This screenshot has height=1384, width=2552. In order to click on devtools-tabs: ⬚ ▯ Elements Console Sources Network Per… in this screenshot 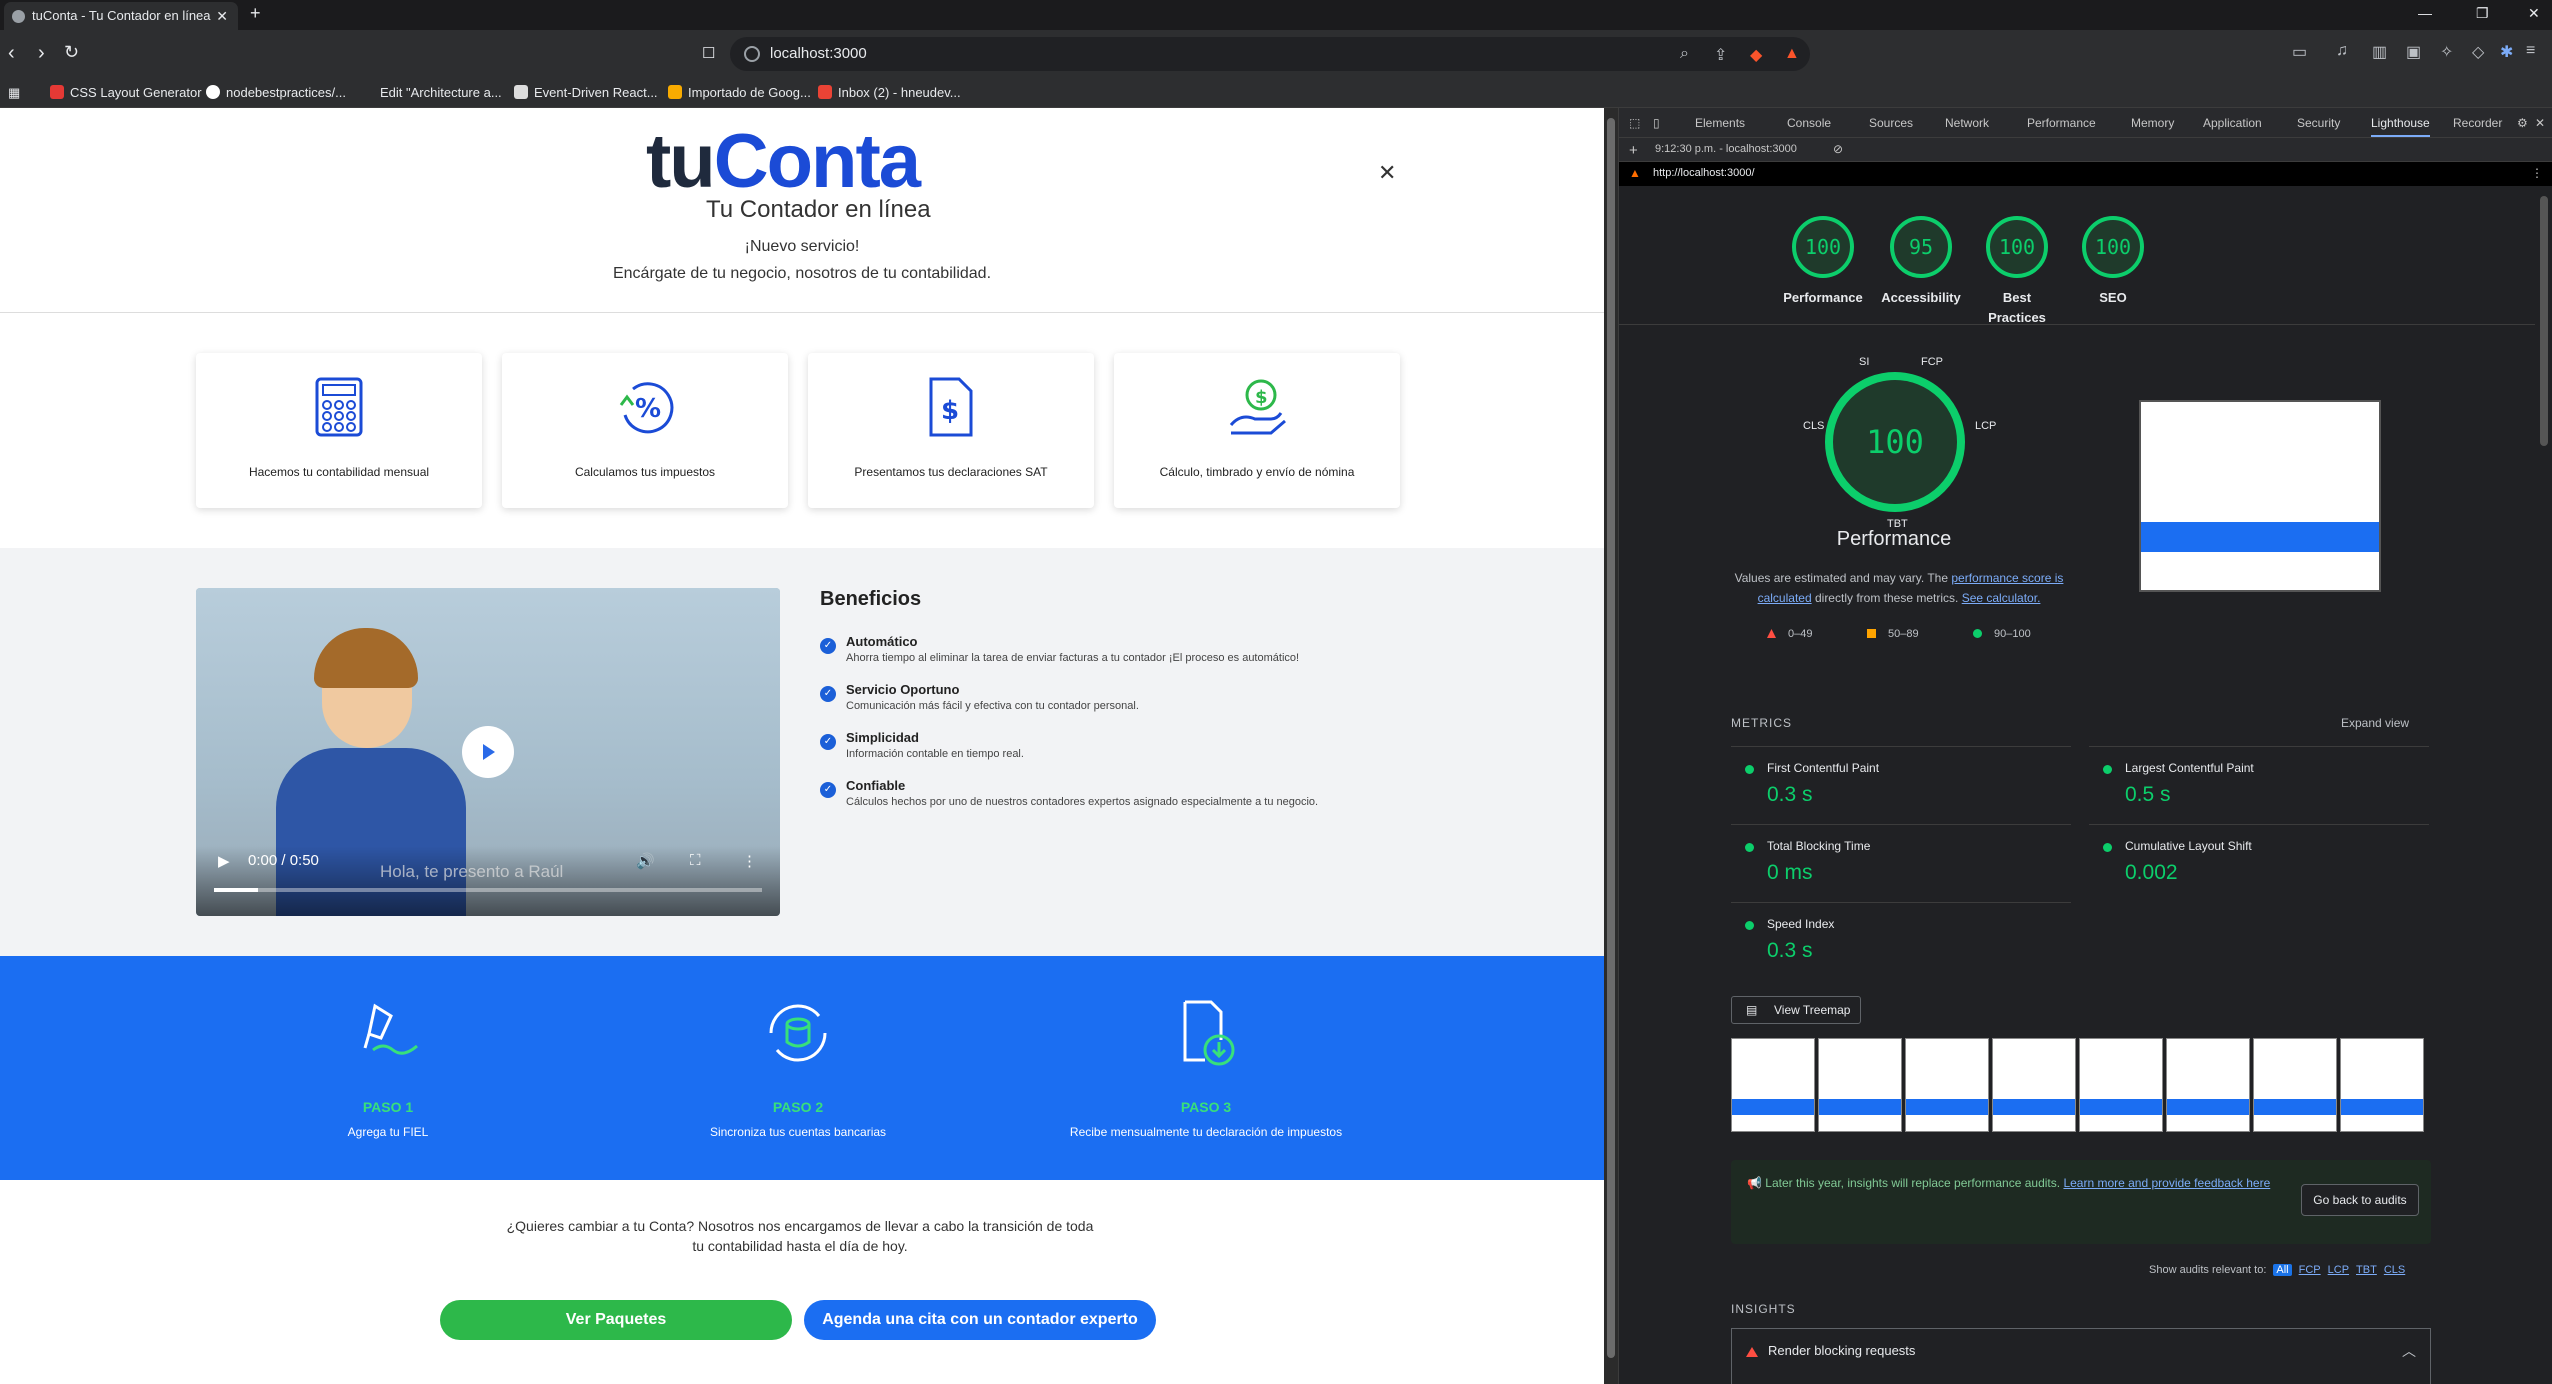, I will do `click(2085, 123)`.